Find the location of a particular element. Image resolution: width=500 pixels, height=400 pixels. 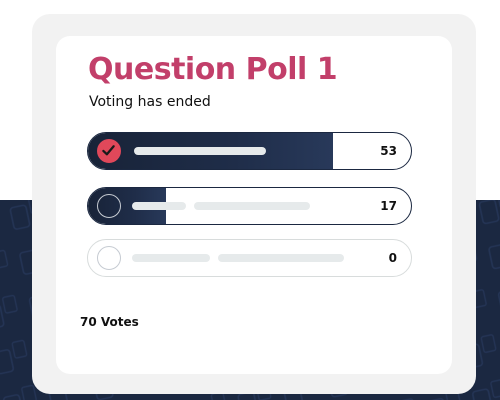

poll-option: 53 is located at coordinates (249, 151).